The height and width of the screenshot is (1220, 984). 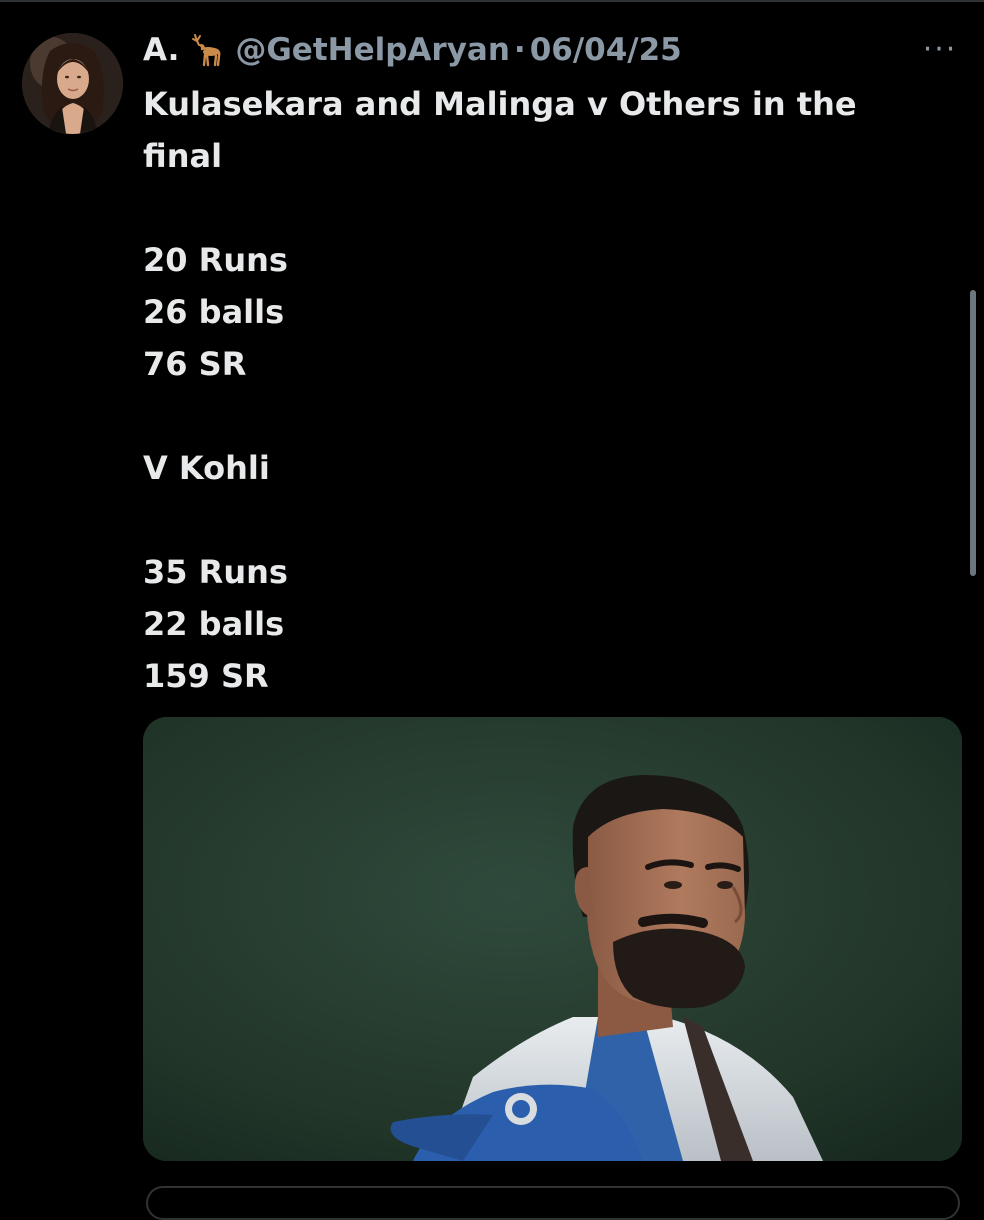 I want to click on tweet-header: A. @GetHelpAryan · 06/04/25, so click(x=412, y=50).